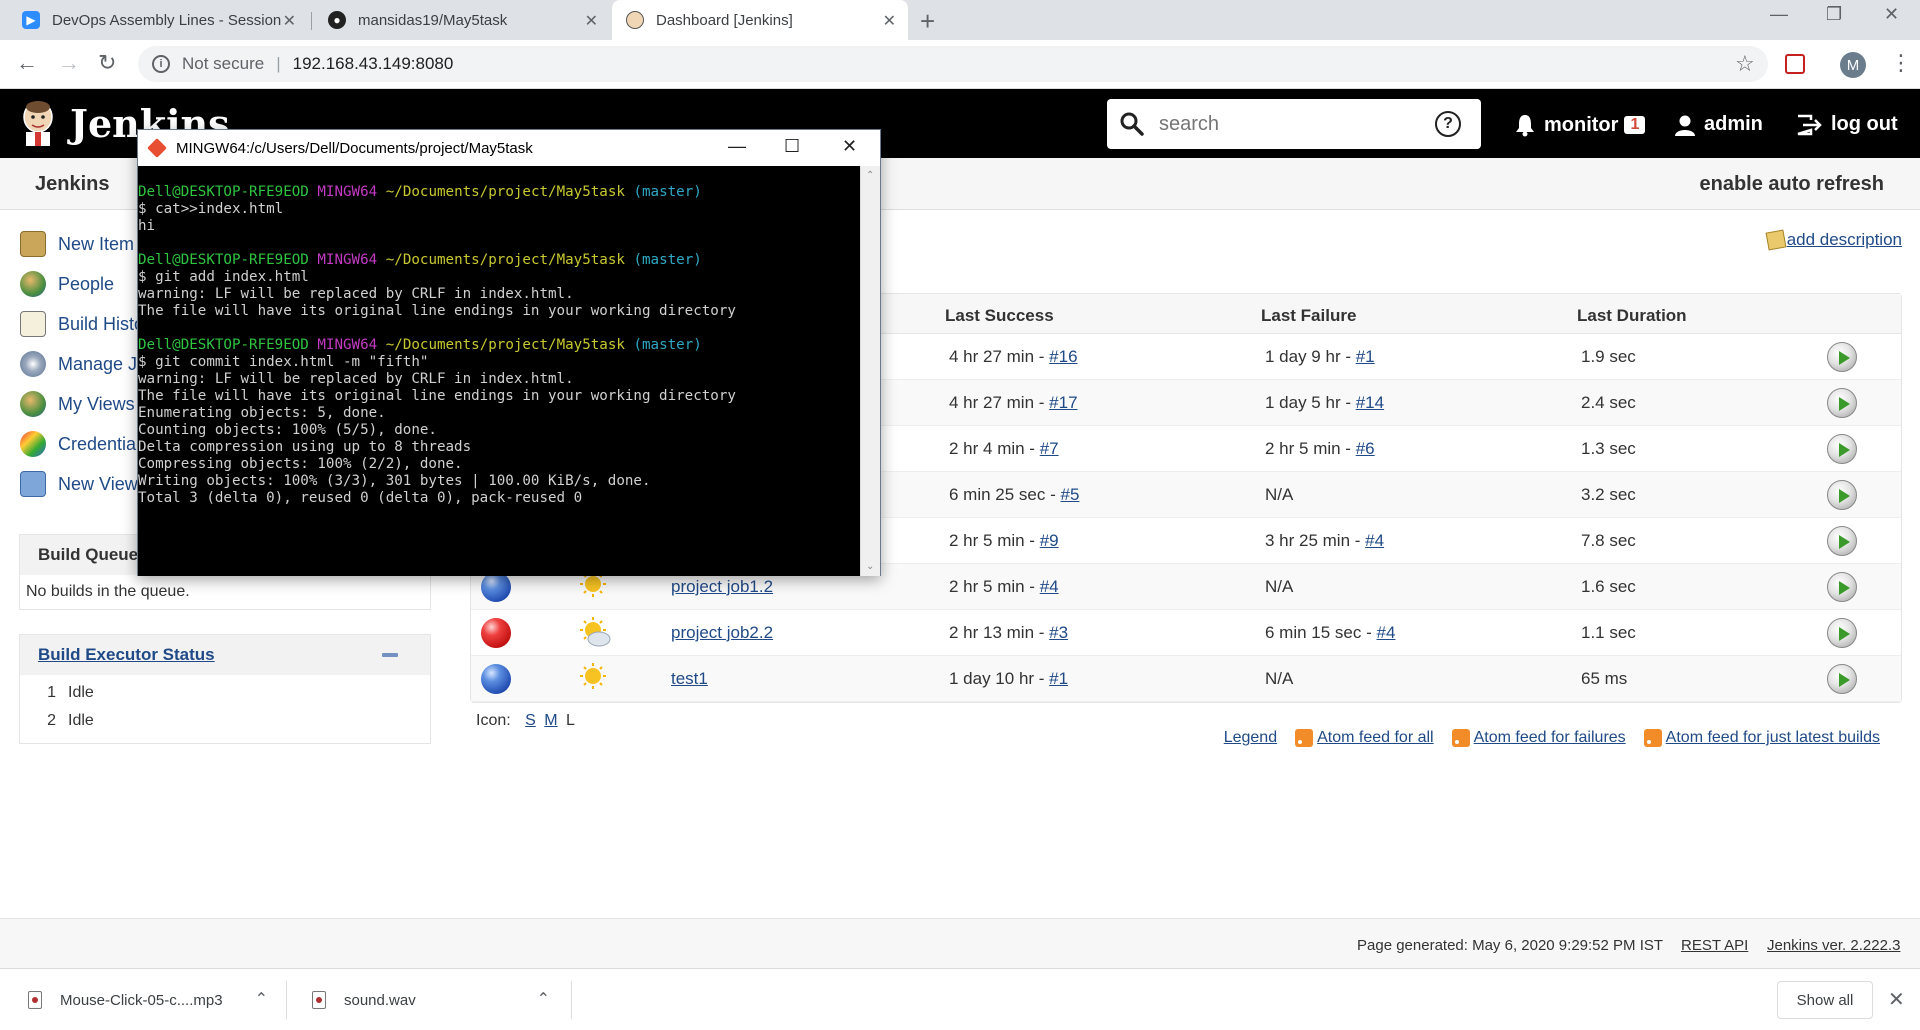  I want to click on search-input, so click(1294, 124).